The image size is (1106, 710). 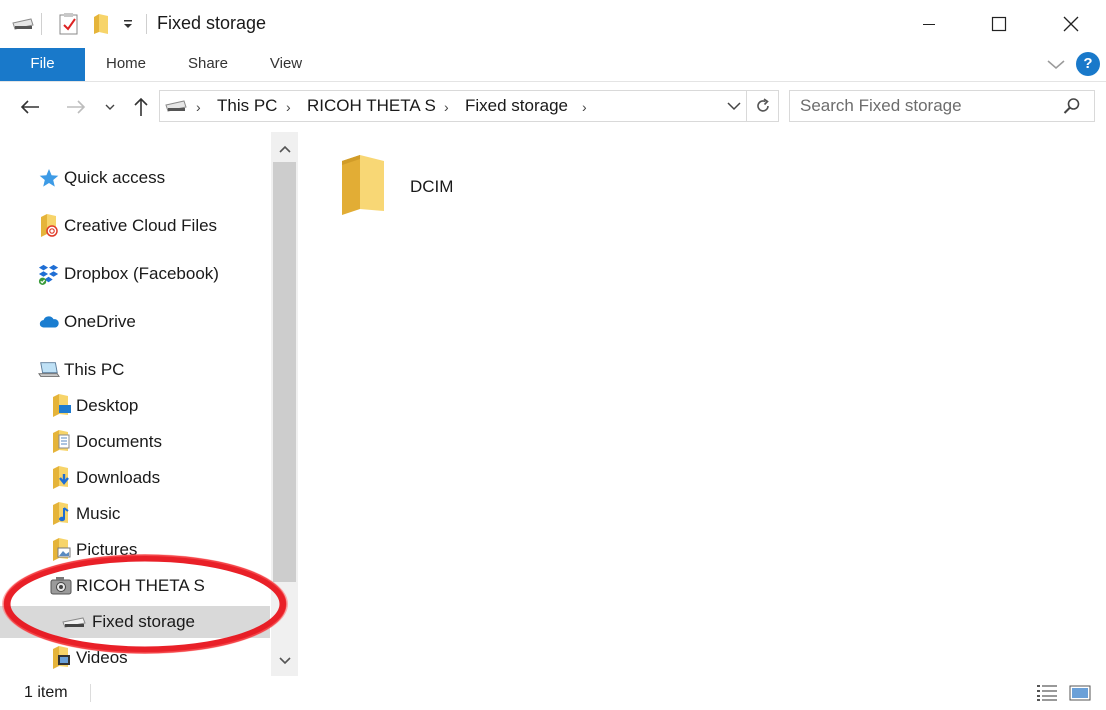 What do you see at coordinates (140, 585) in the screenshot?
I see `nav-item-label: RICOH THETA S` at bounding box center [140, 585].